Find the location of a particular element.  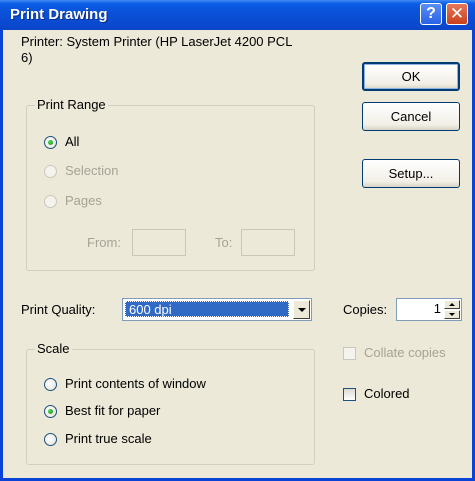

colored-label: Colored is located at coordinates (387, 393).